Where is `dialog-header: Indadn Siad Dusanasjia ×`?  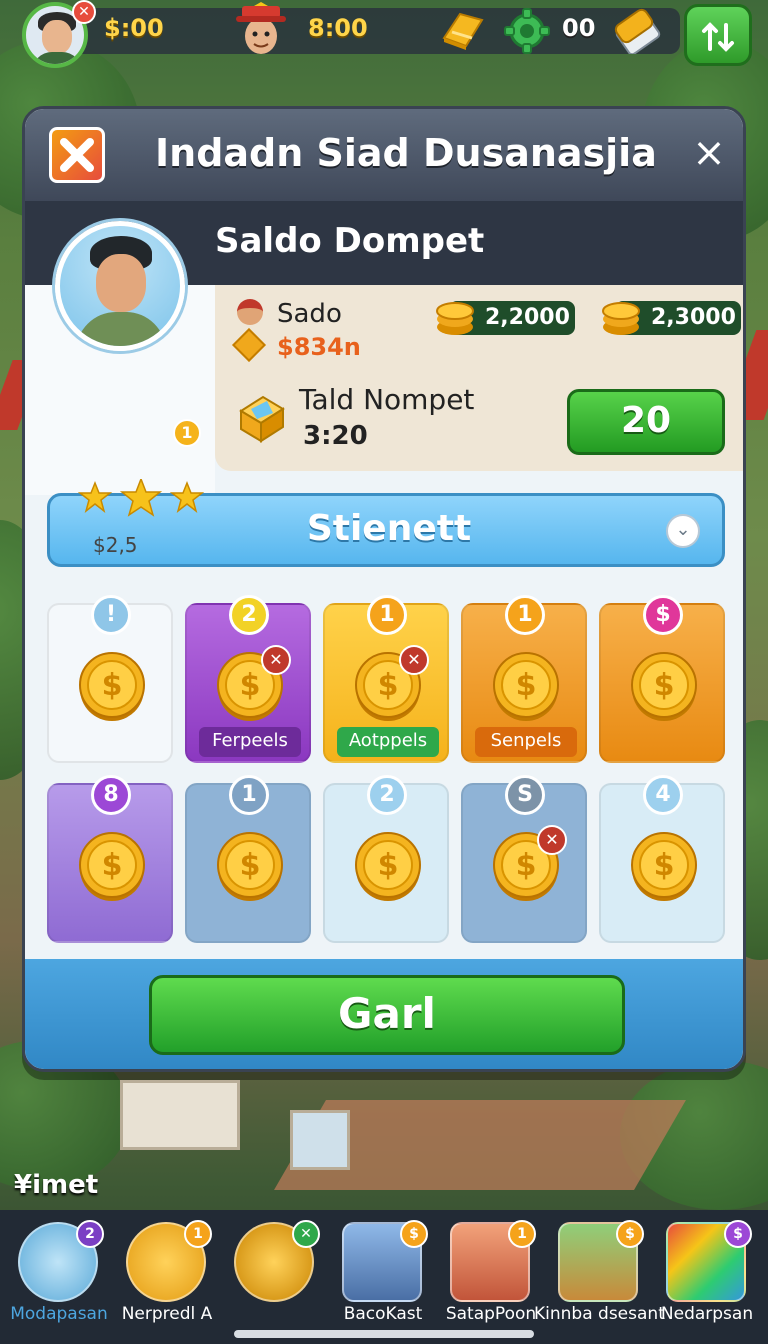
dialog-header: Indadn Siad Dusanasjia × is located at coordinates (384, 155).